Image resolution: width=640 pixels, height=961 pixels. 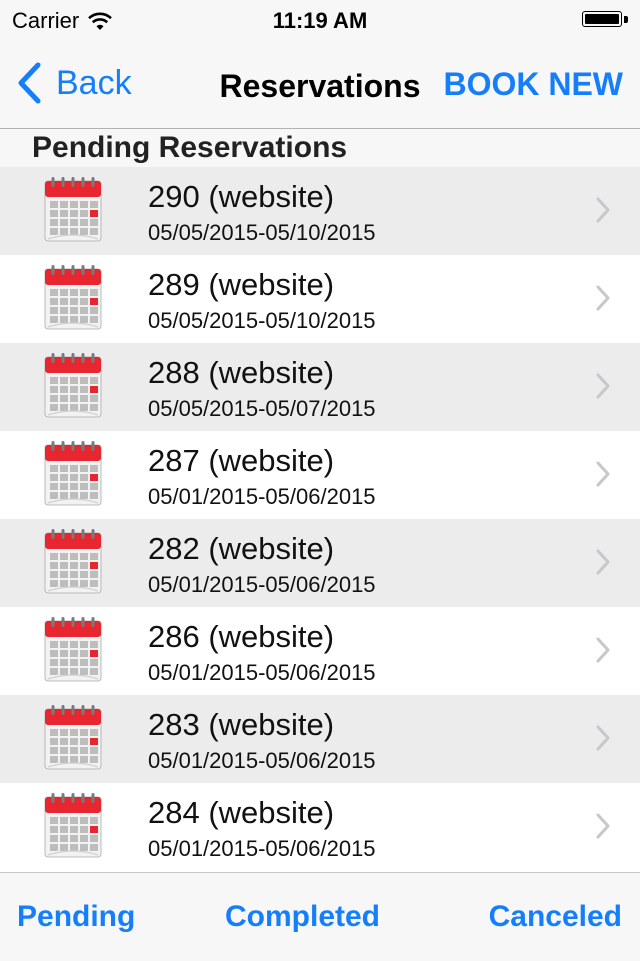 I want to click on reservation-row: 282 (website) 05/01/2015-05/06/2015, so click(x=320, y=563).